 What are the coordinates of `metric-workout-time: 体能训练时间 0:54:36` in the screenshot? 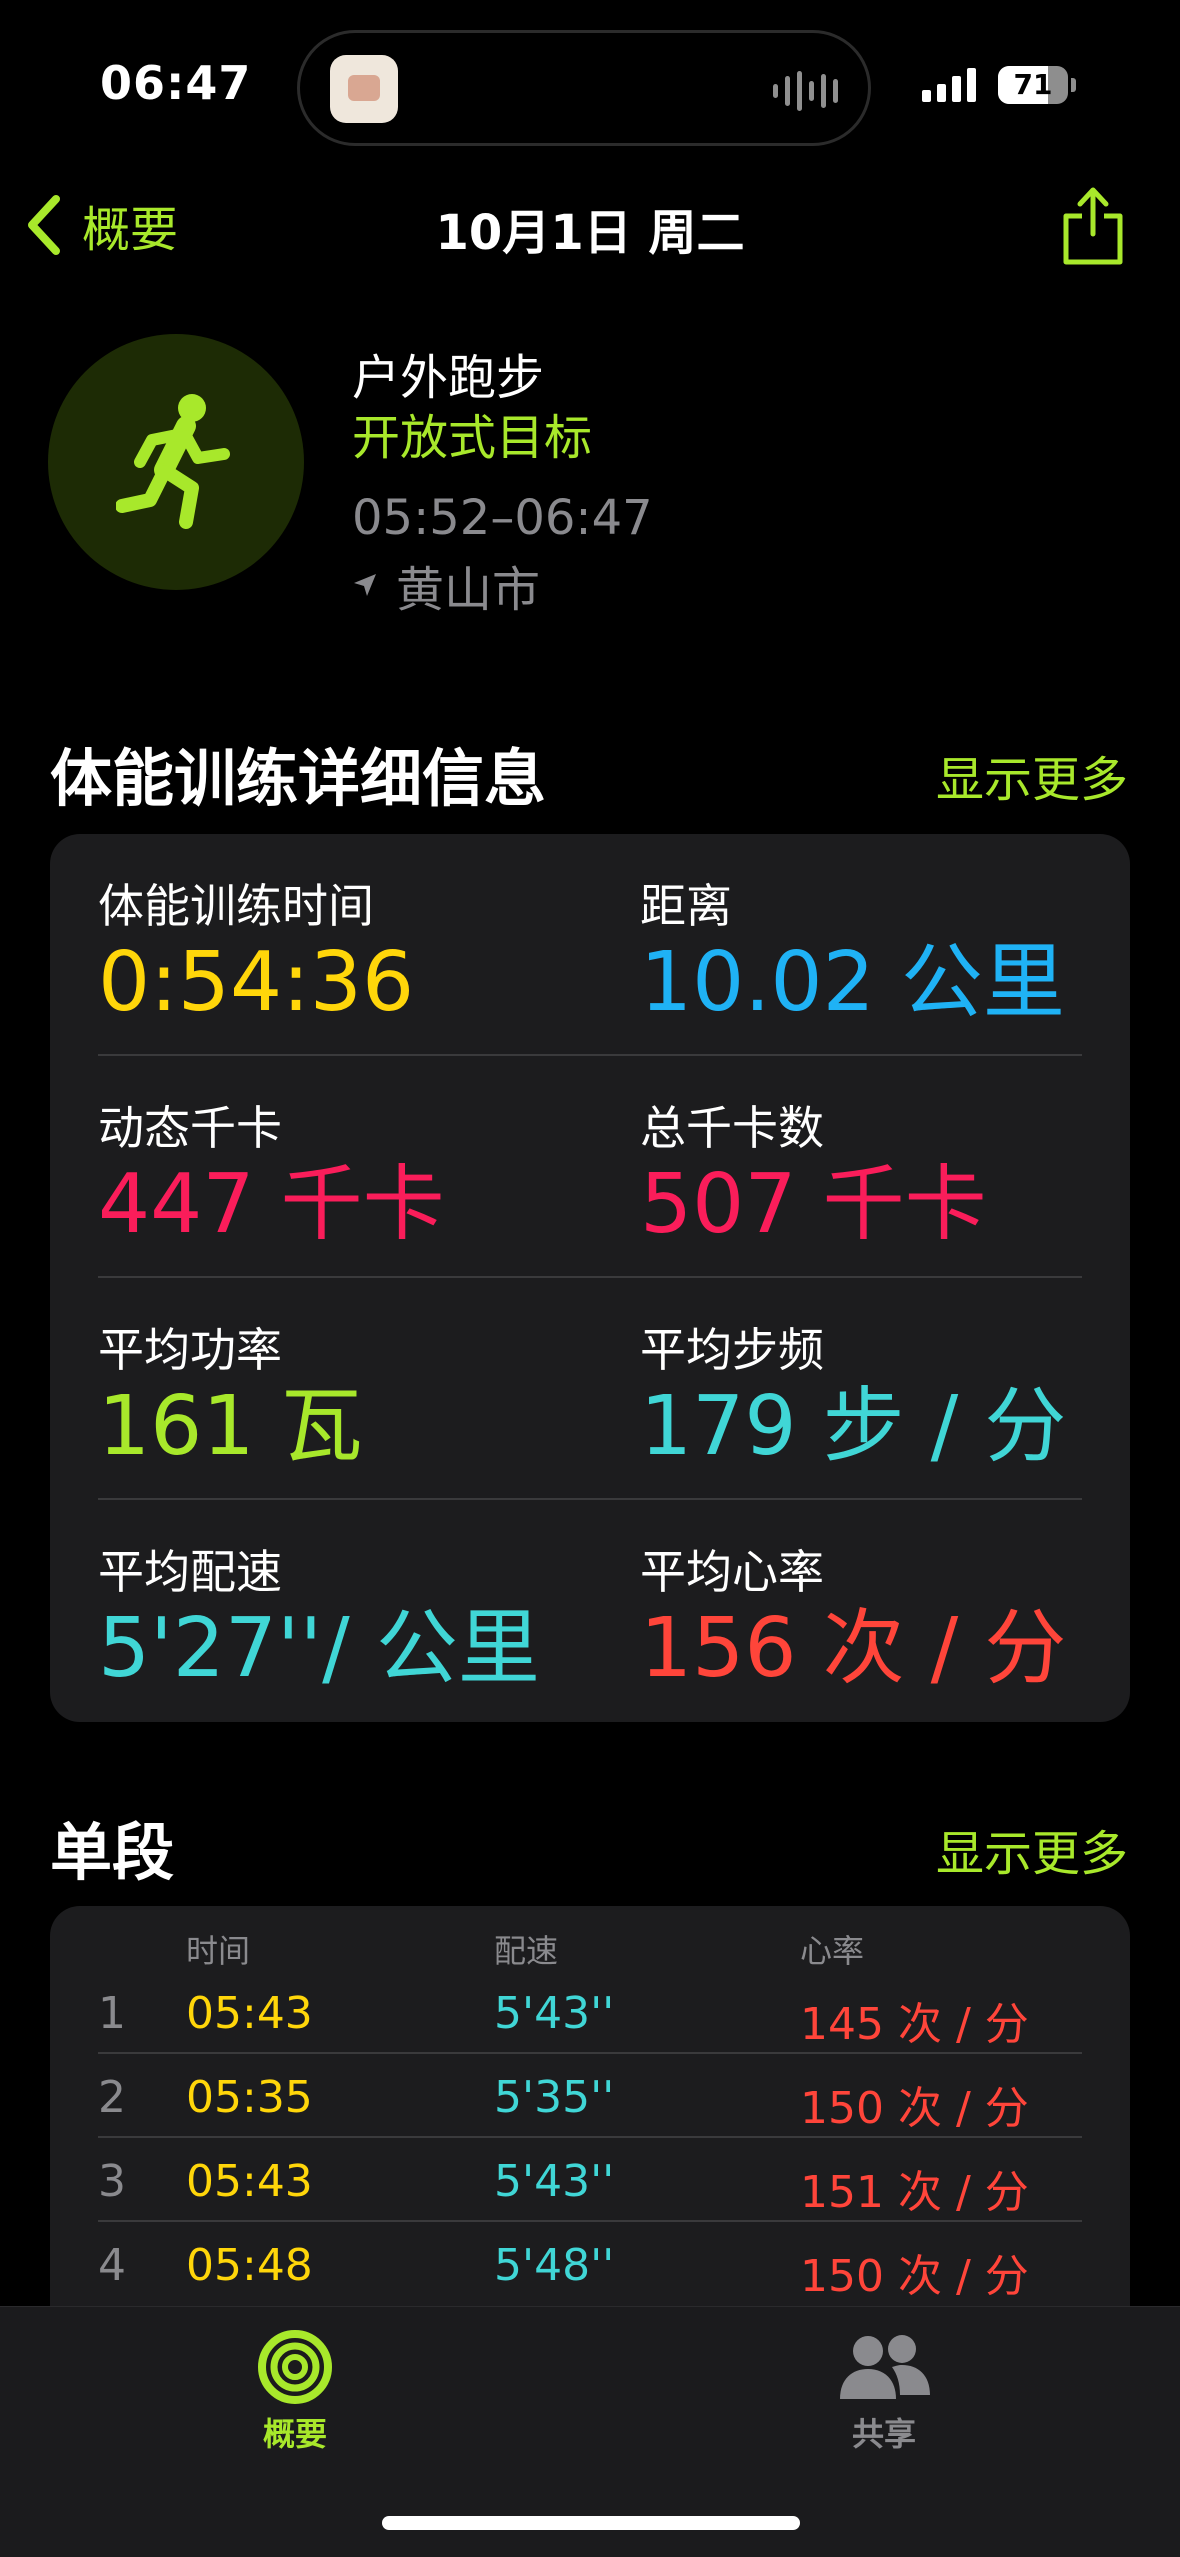 It's located at (256, 949).